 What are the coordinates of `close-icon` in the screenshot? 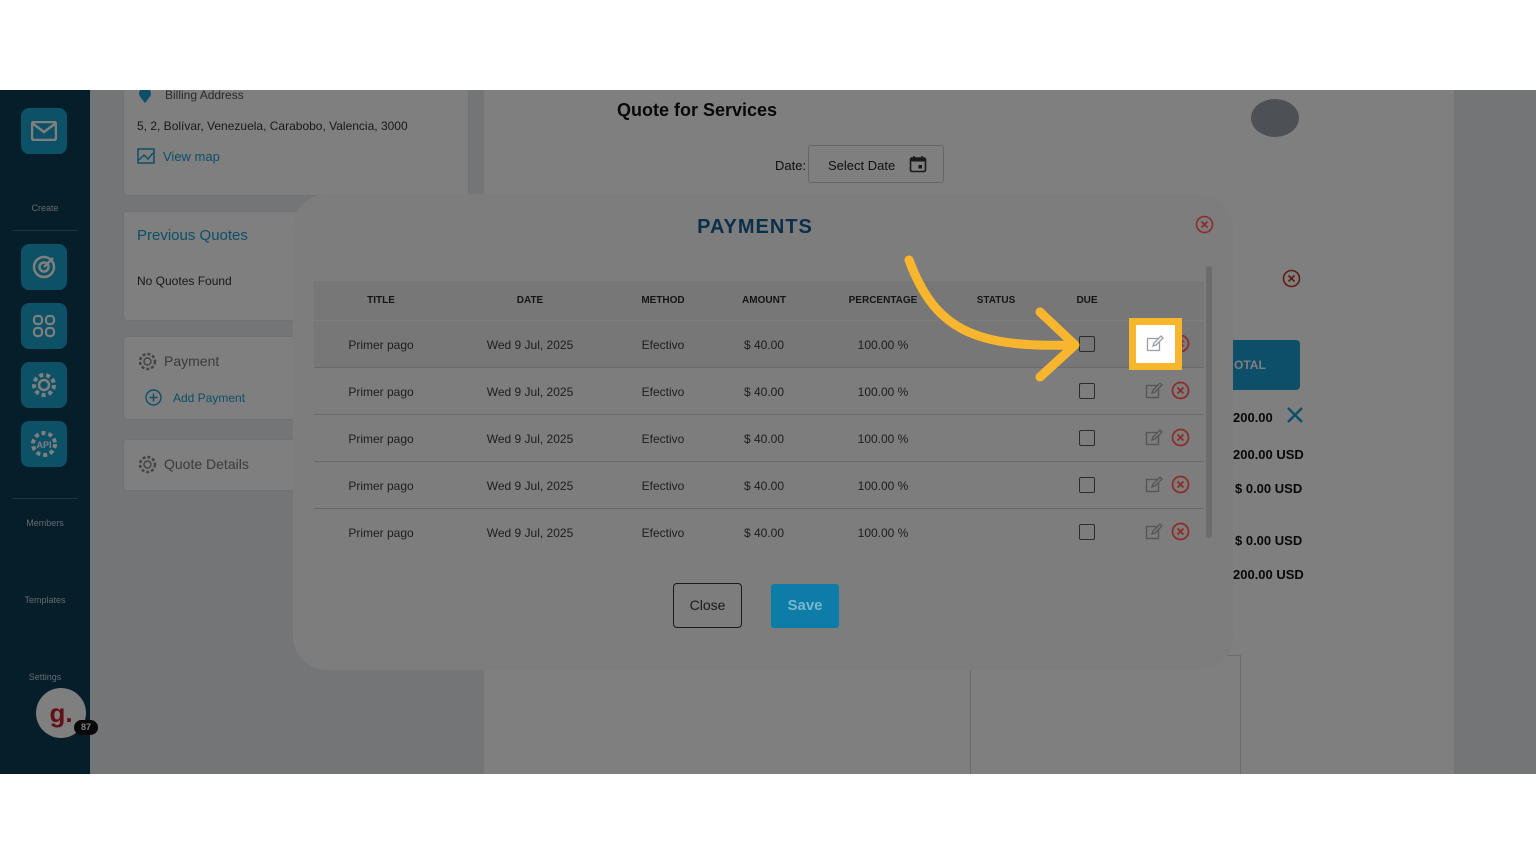 It's located at (1204, 224).